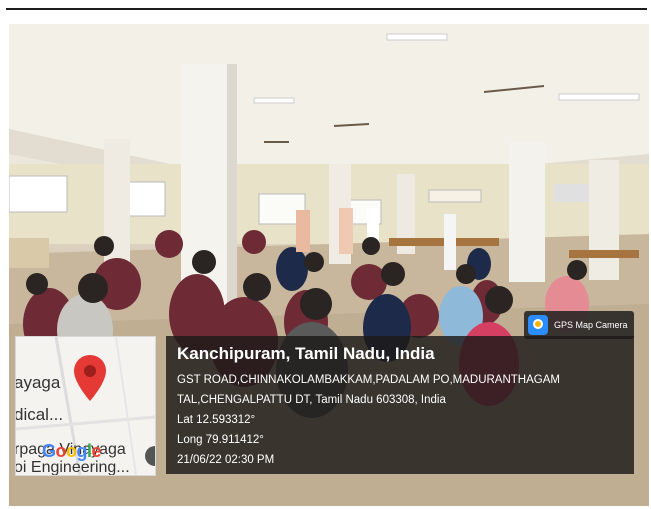  What do you see at coordinates (220, 440) in the screenshot?
I see `longitude-text: Long 79.911412°` at bounding box center [220, 440].